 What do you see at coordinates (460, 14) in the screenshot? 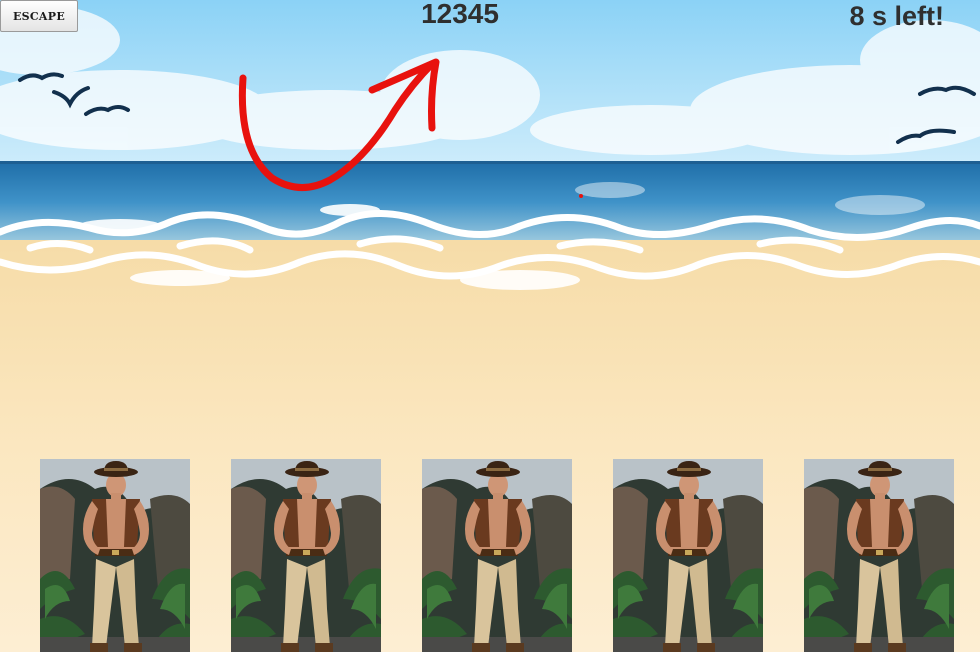
I see `score-display: 12345` at bounding box center [460, 14].